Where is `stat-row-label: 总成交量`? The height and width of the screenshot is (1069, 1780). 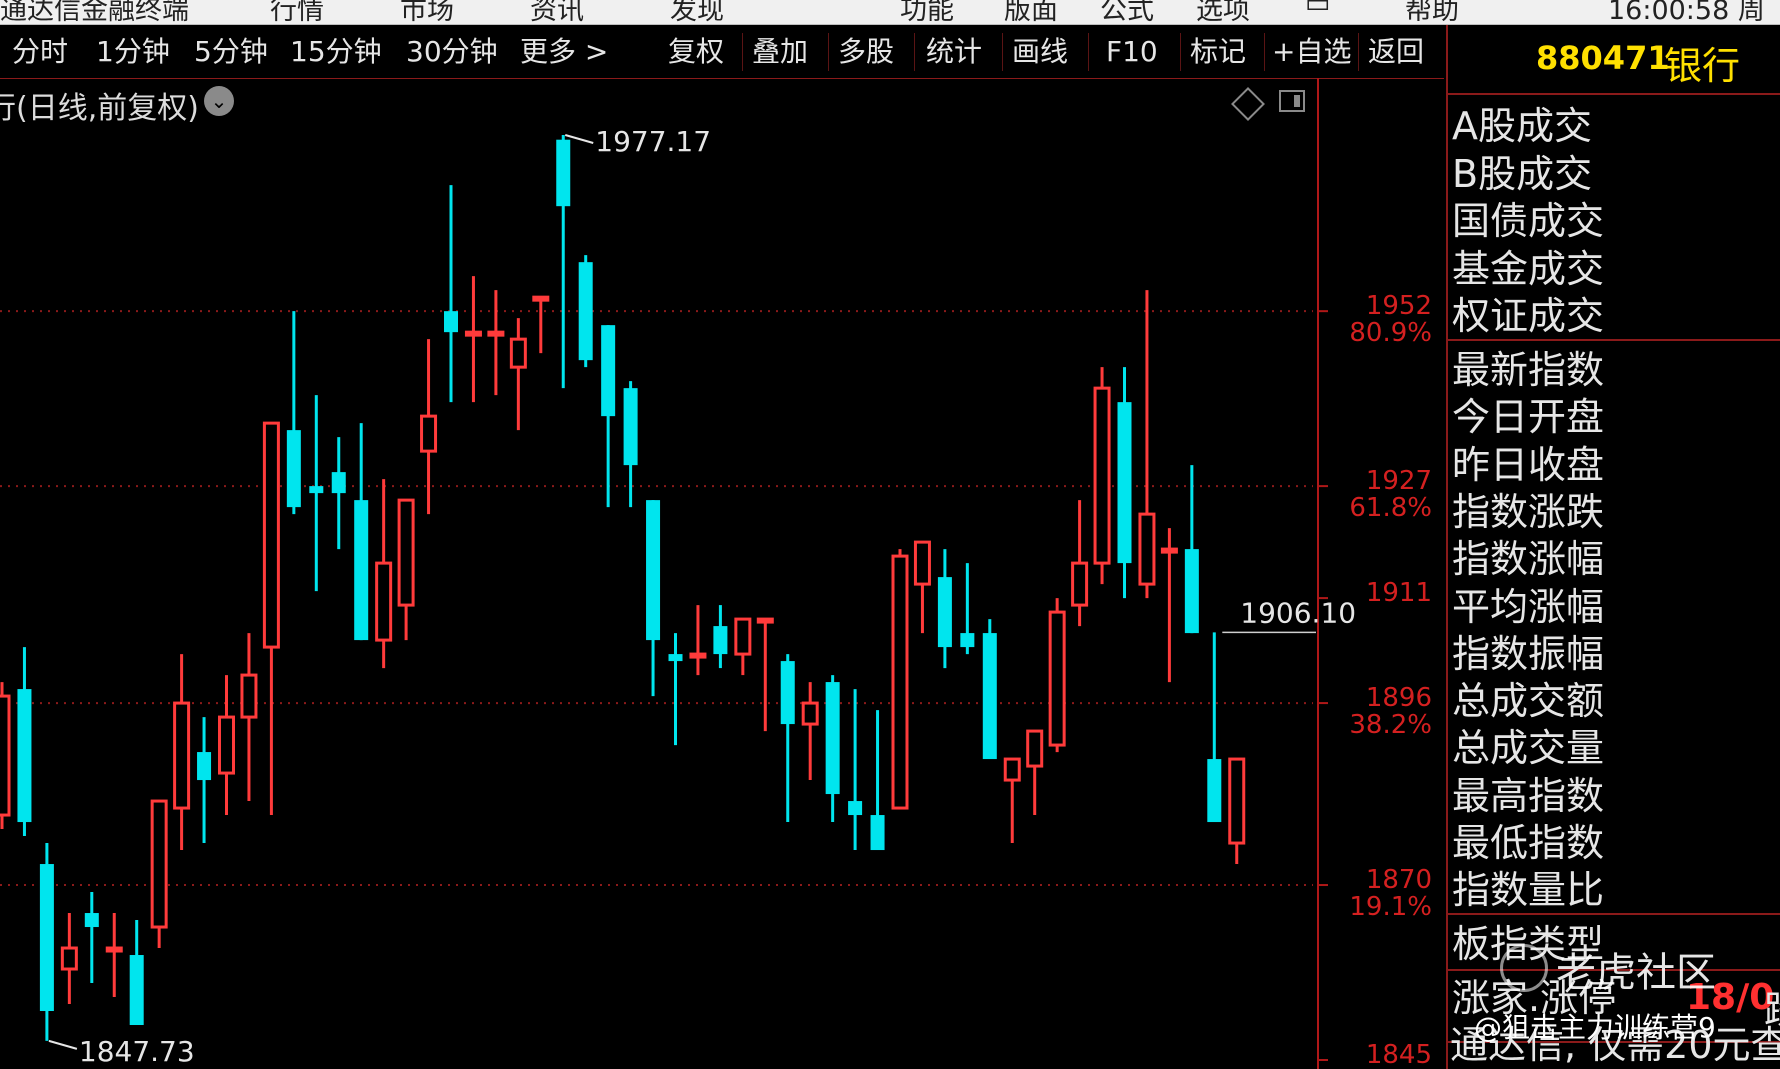 stat-row-label: 总成交量 is located at coordinates (1528, 748).